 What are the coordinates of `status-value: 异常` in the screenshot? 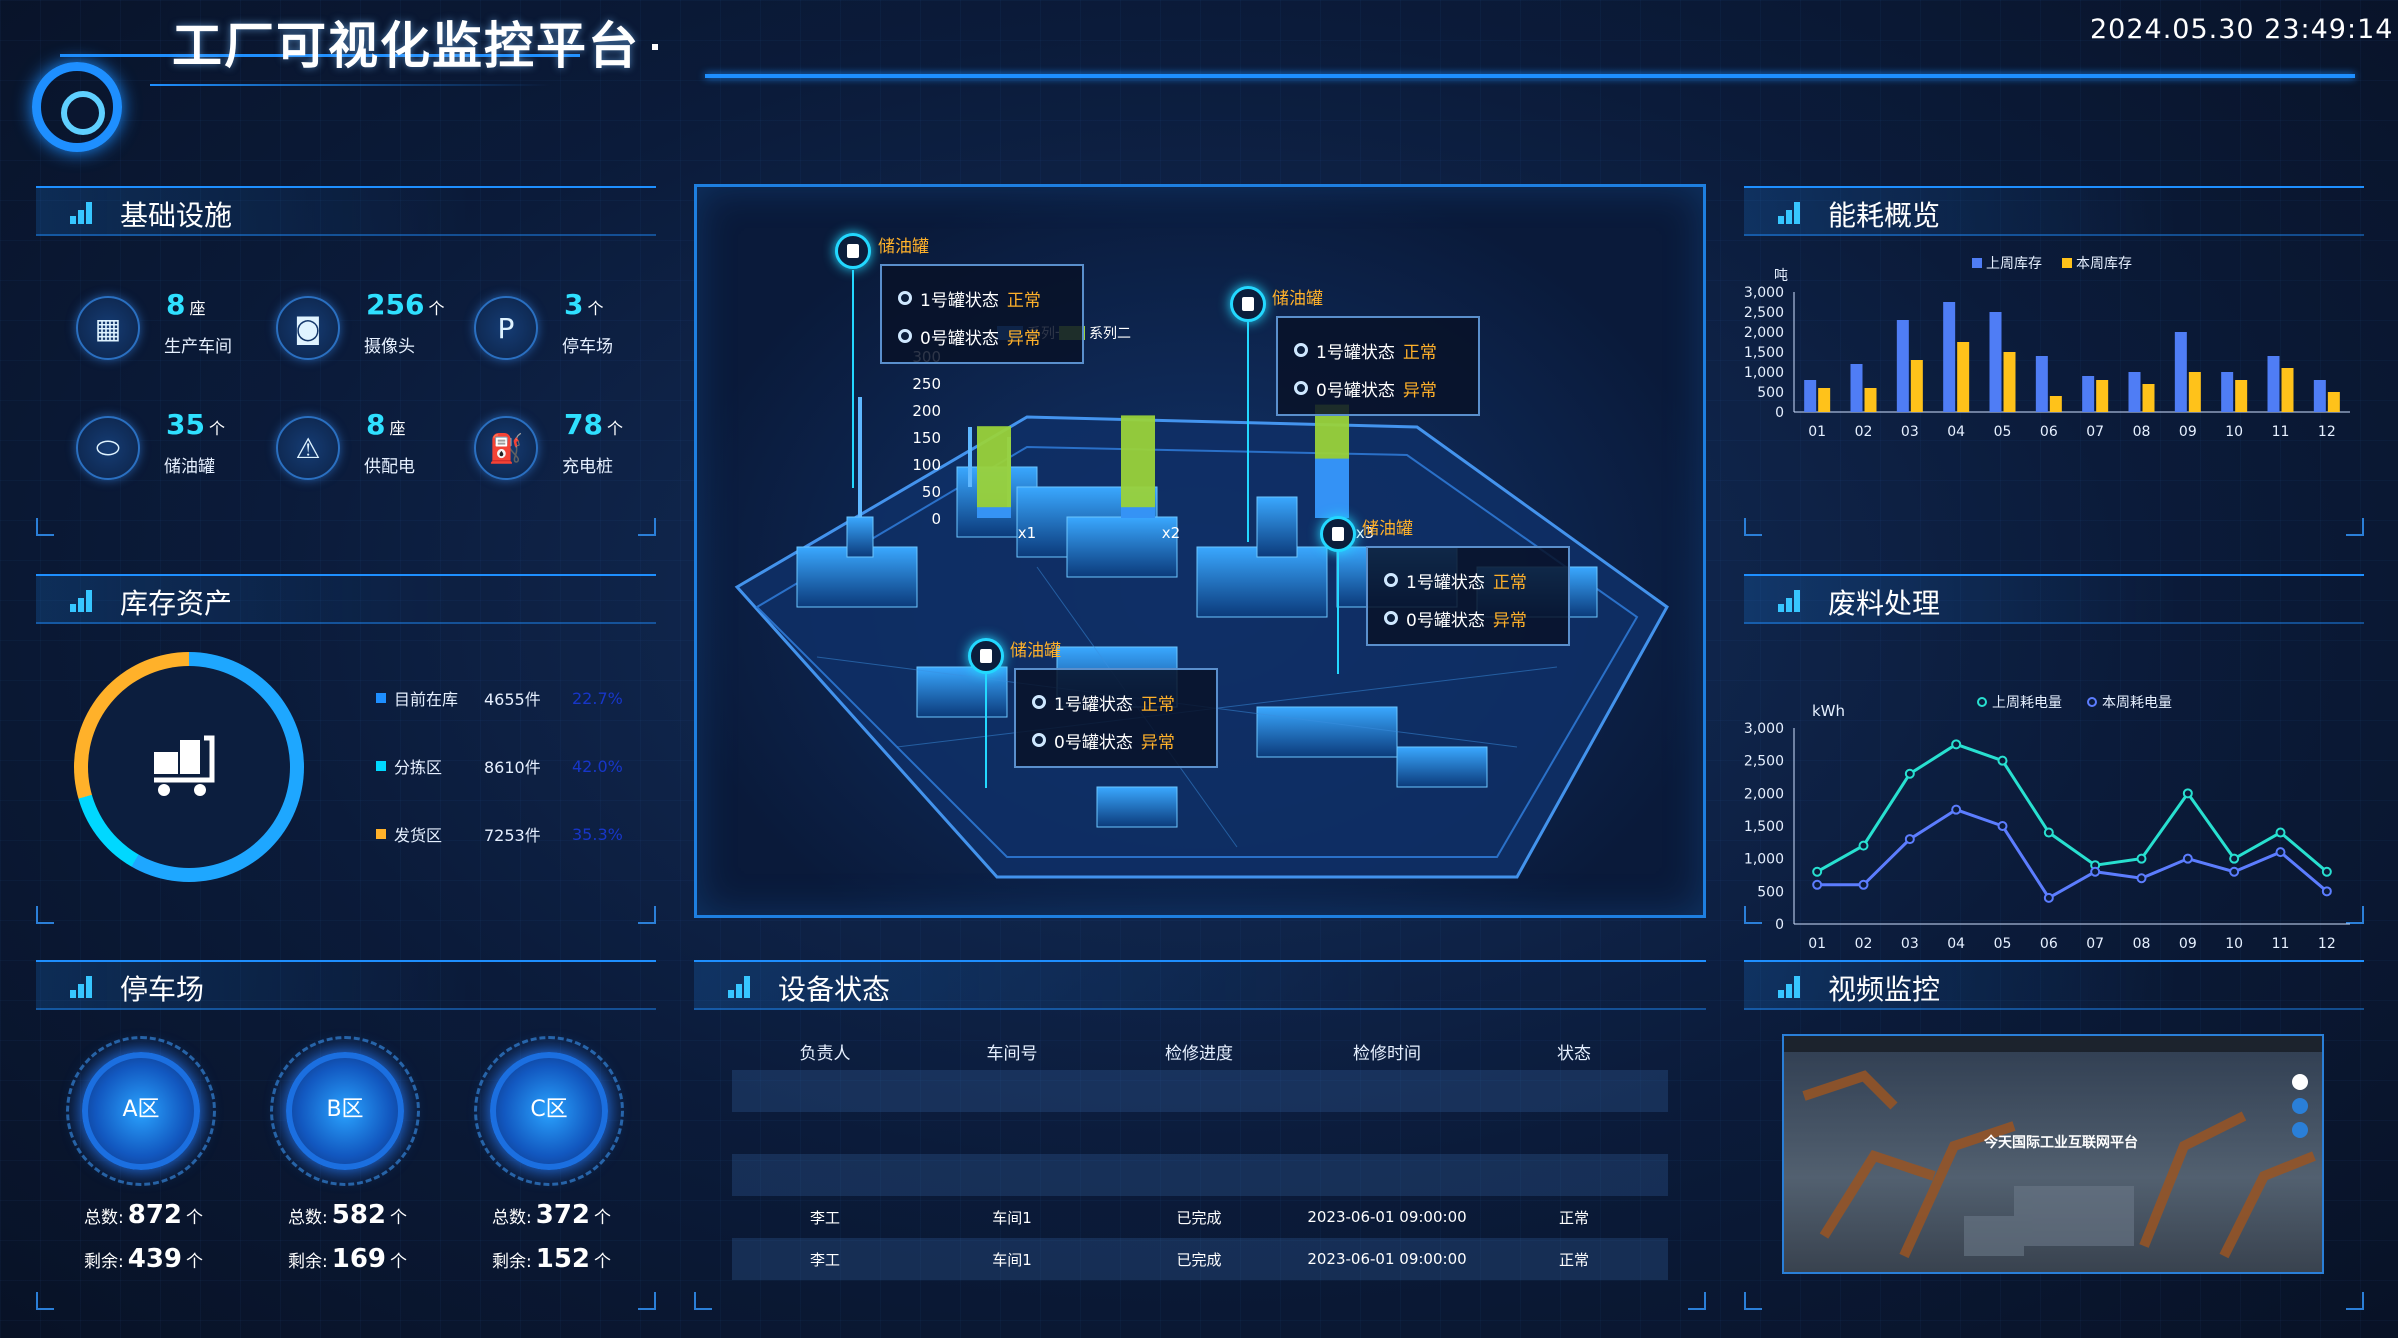 It's located at (1419, 390).